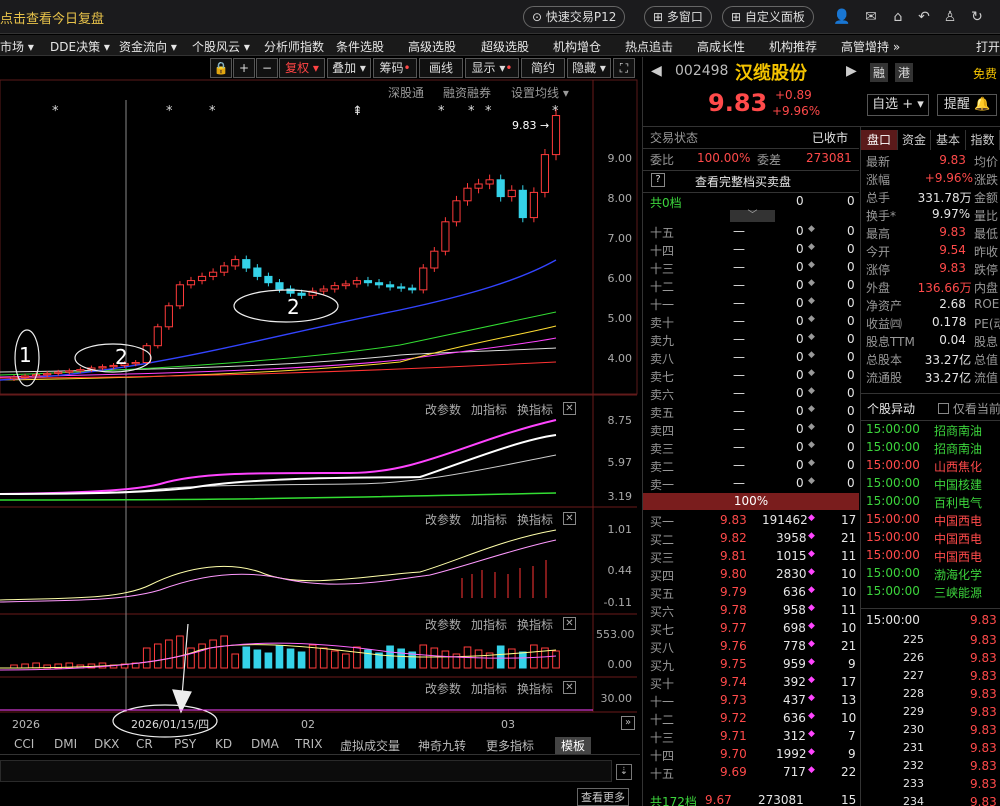 This screenshot has width=1000, height=806. Describe the element at coordinates (603, 797) in the screenshot. I see `view-more-button: 查看更多` at that location.